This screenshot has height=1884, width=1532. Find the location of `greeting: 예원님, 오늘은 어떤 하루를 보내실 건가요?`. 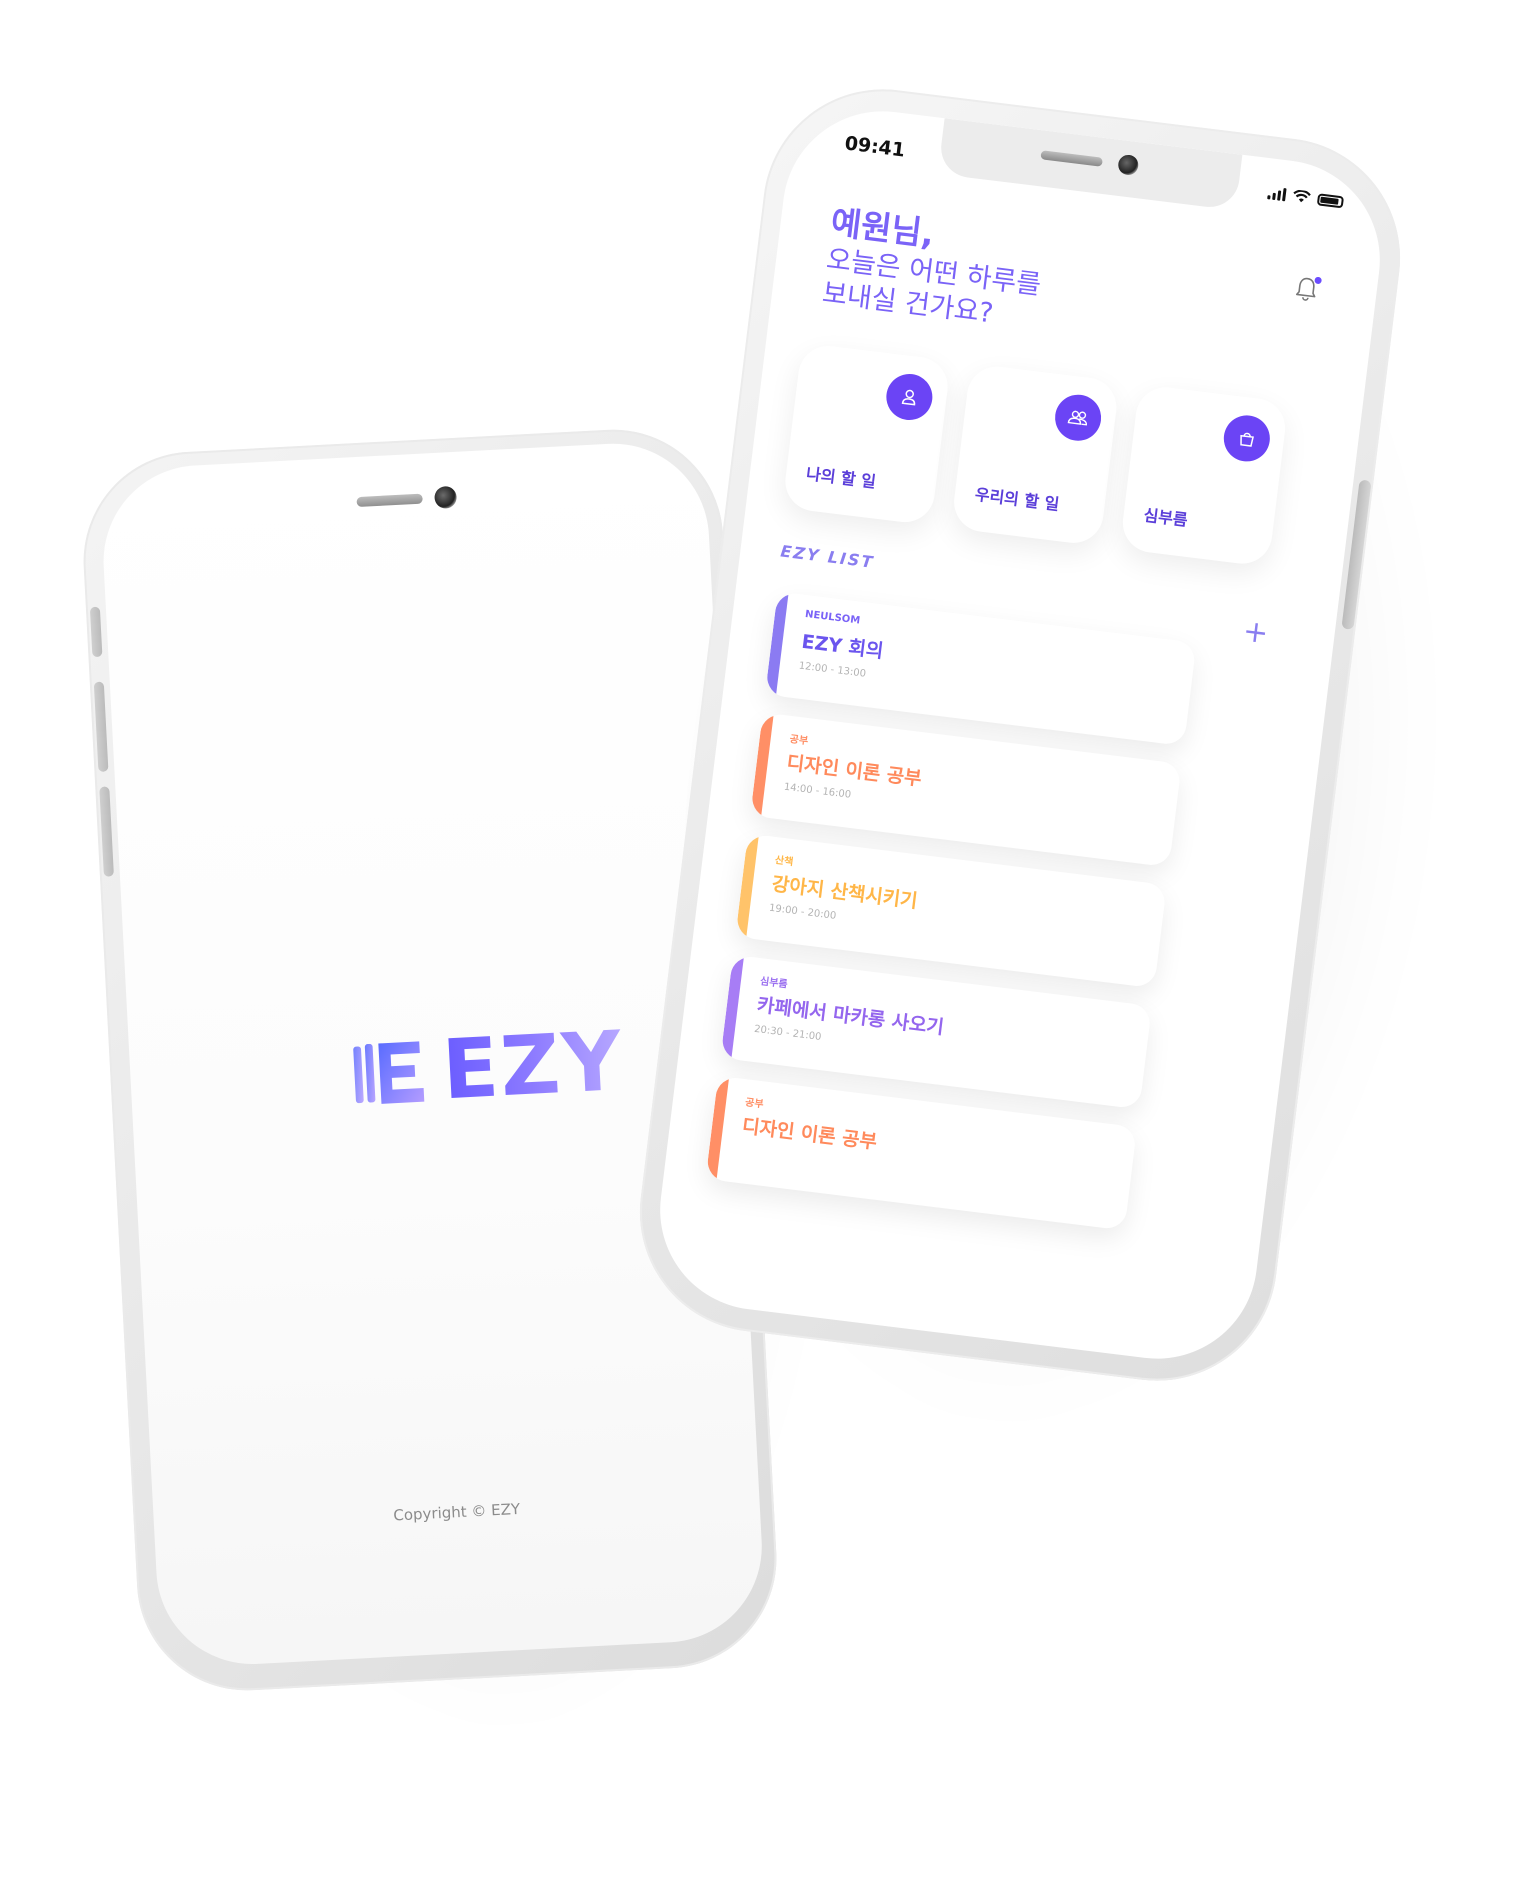

greeting: 예원님, 오늘은 어떤 하루를 보내실 건가요? is located at coordinates (934, 268).